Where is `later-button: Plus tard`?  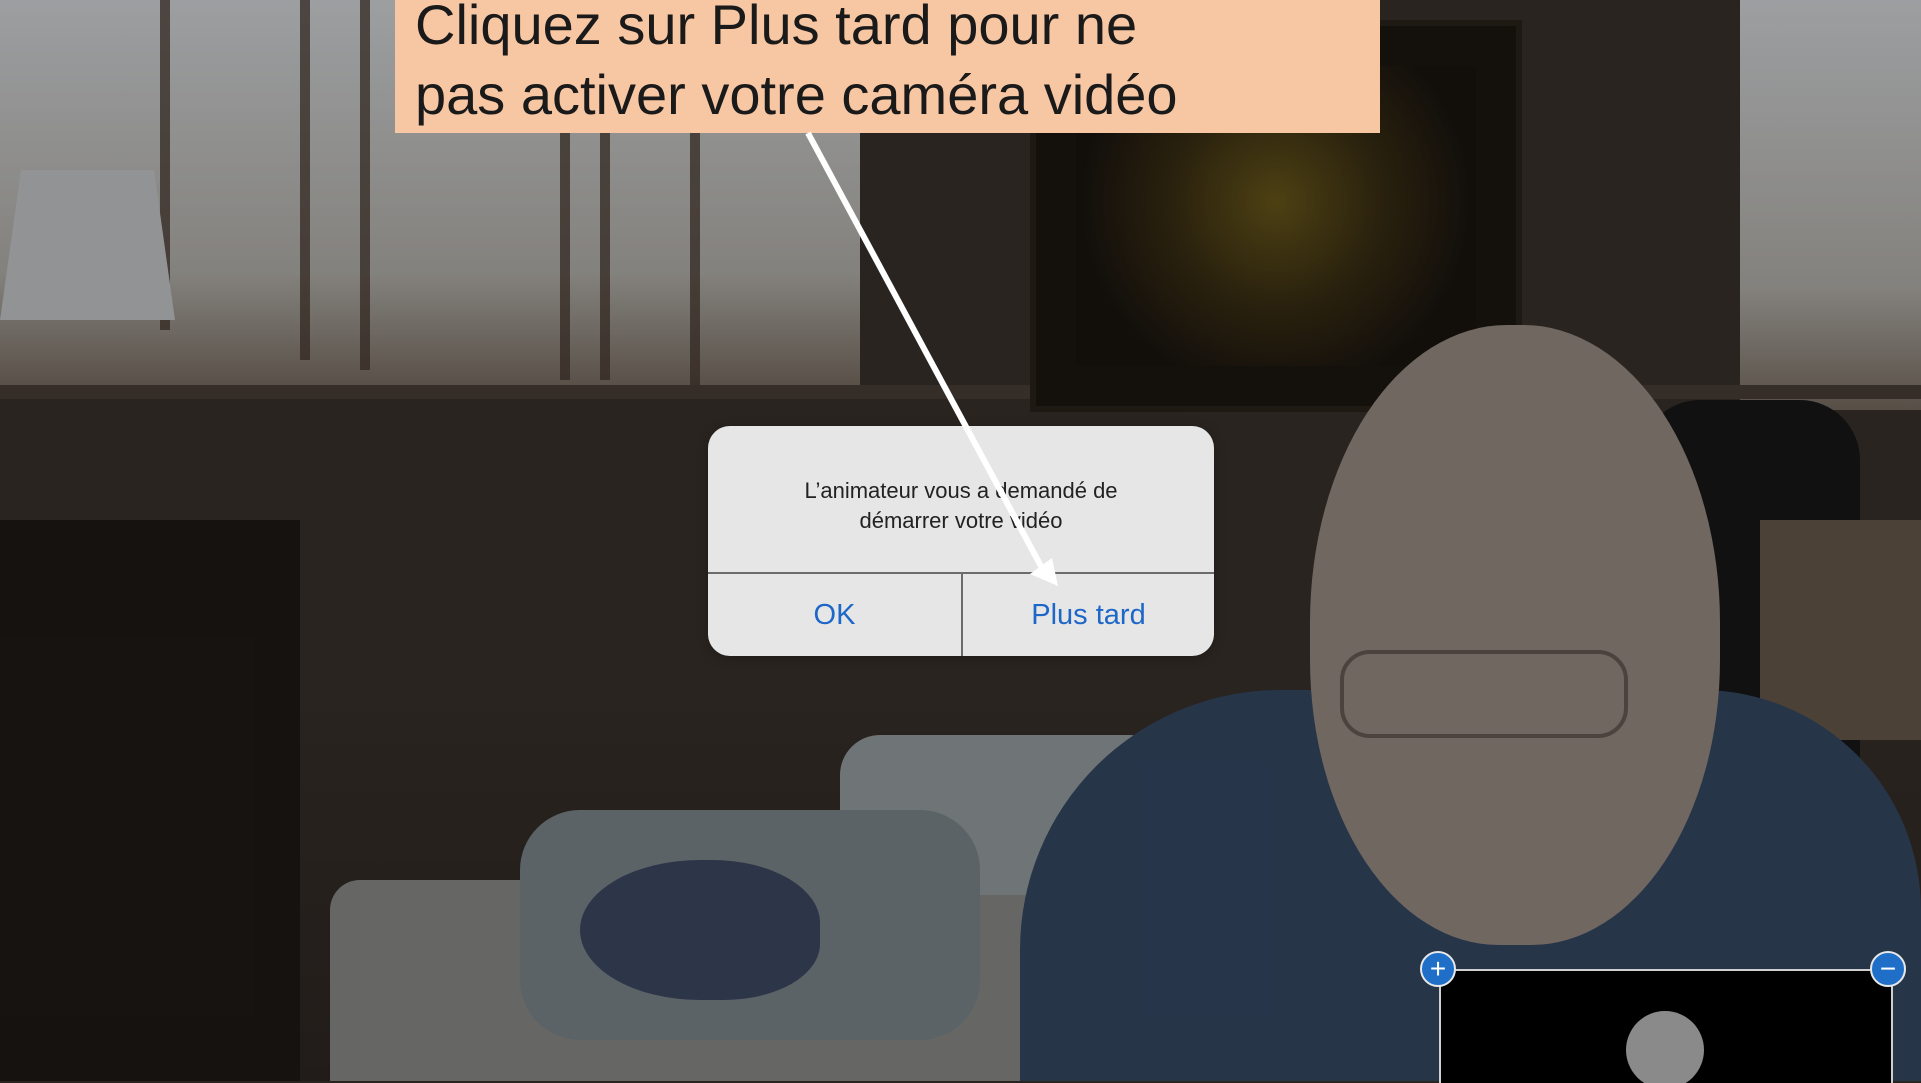
later-button: Plus tard is located at coordinates (1088, 615).